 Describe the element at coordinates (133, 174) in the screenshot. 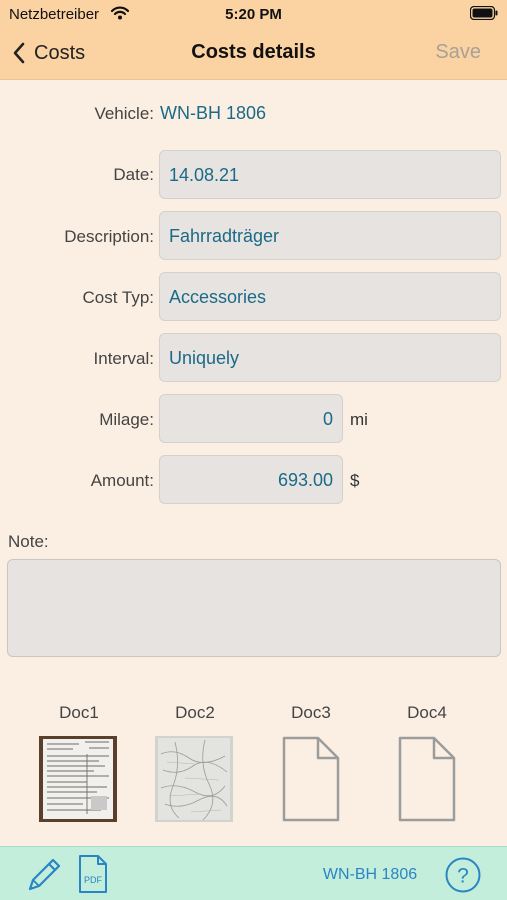

I see `date-label: Date:` at that location.